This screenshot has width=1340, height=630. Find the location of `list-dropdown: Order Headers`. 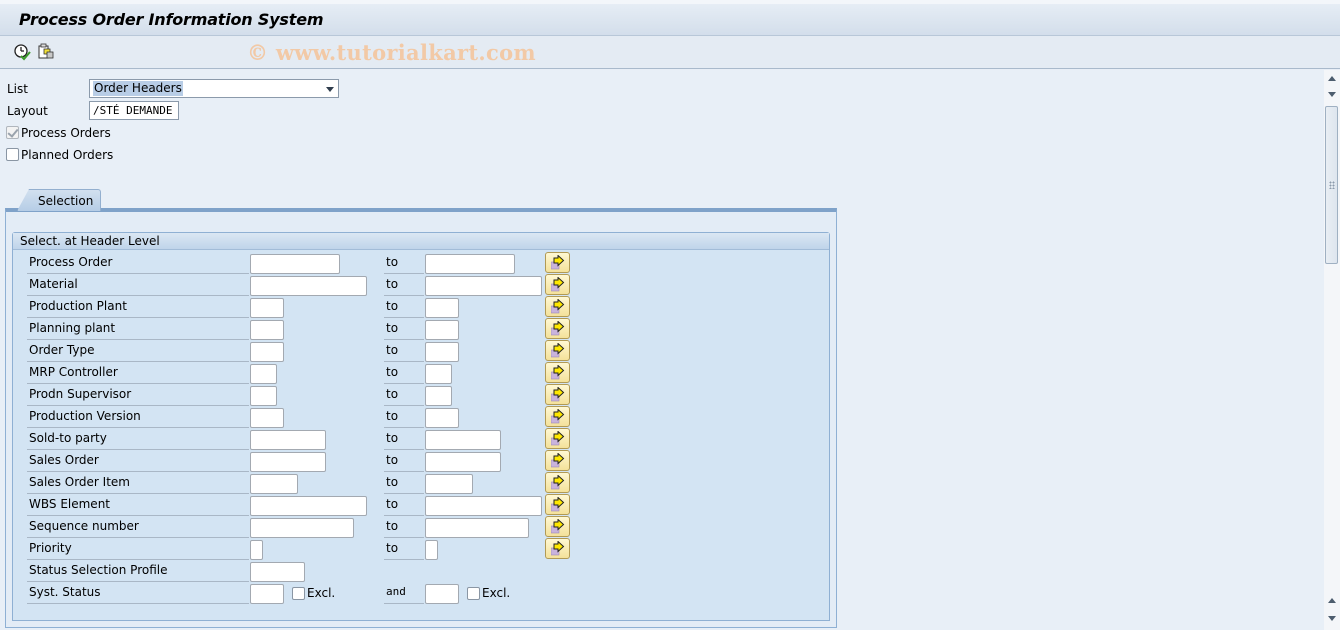

list-dropdown: Order Headers is located at coordinates (214, 88).